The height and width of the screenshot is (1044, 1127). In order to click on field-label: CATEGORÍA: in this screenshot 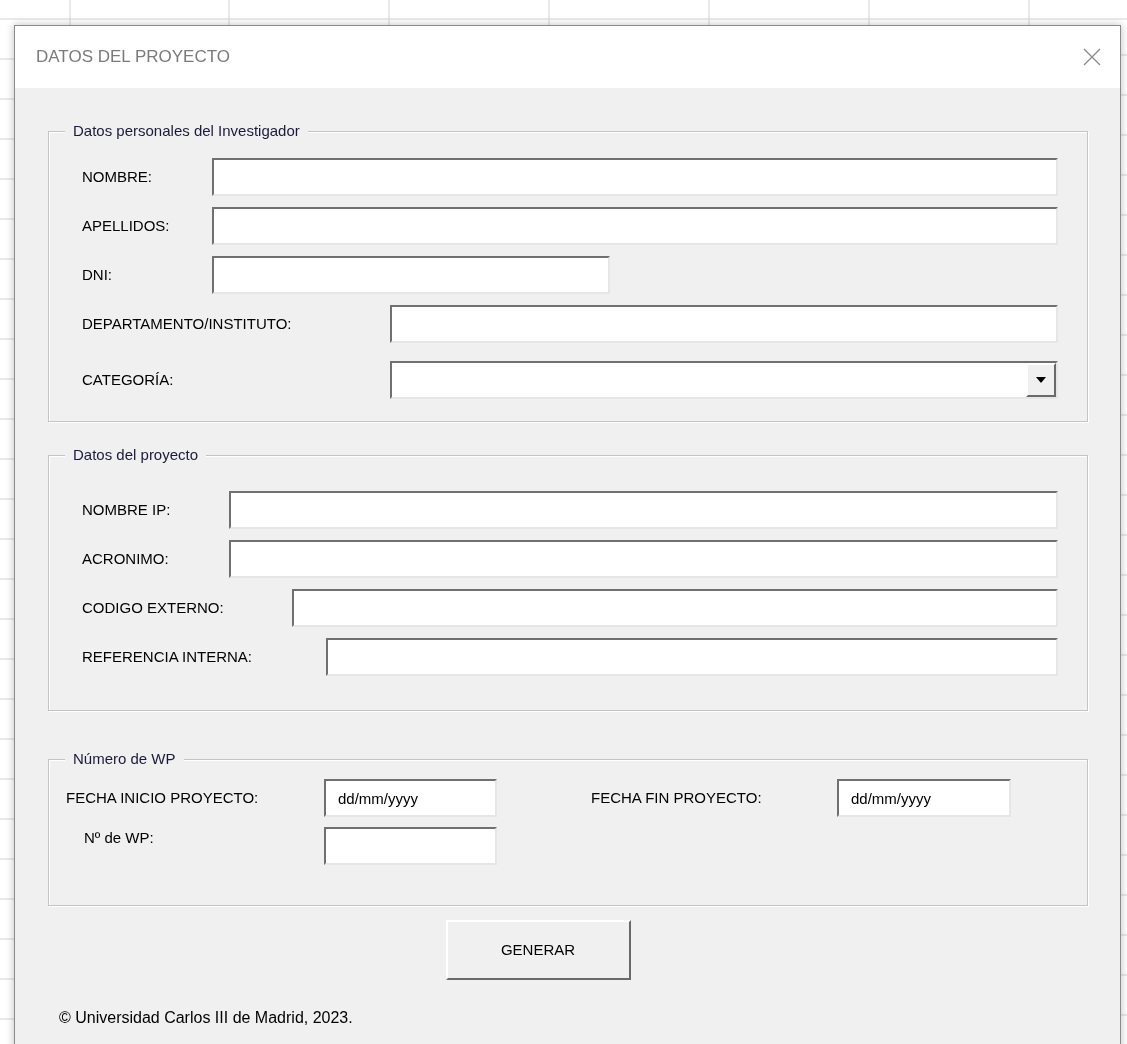, I will do `click(128, 379)`.